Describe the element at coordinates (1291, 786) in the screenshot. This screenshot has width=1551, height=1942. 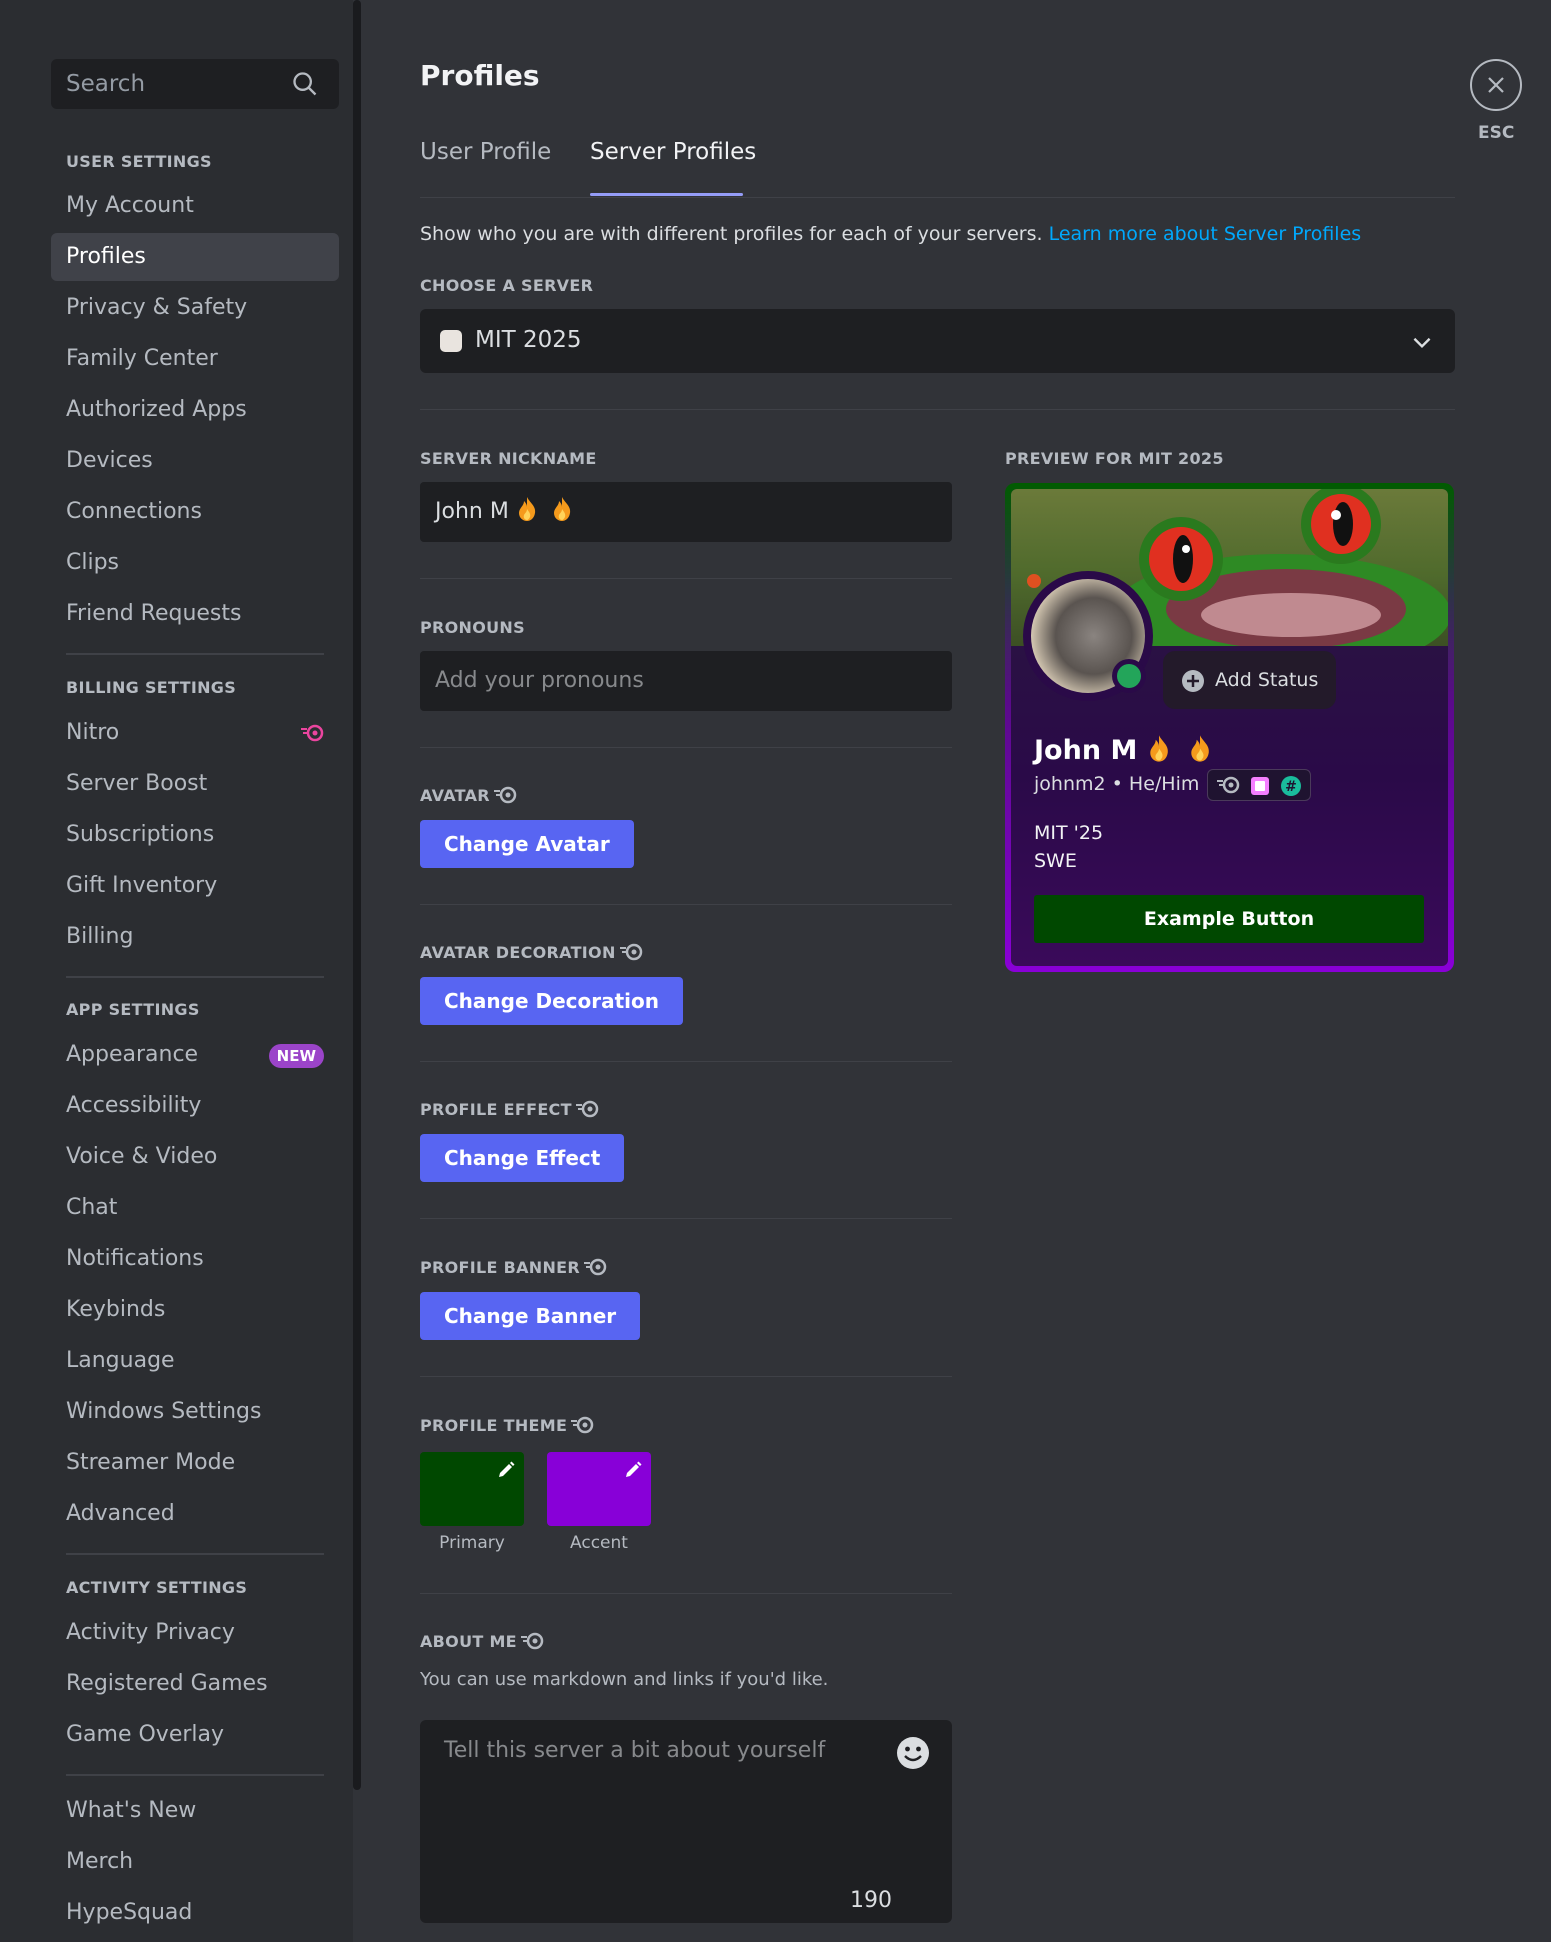
I see `hashtag-badge-icon: #` at that location.